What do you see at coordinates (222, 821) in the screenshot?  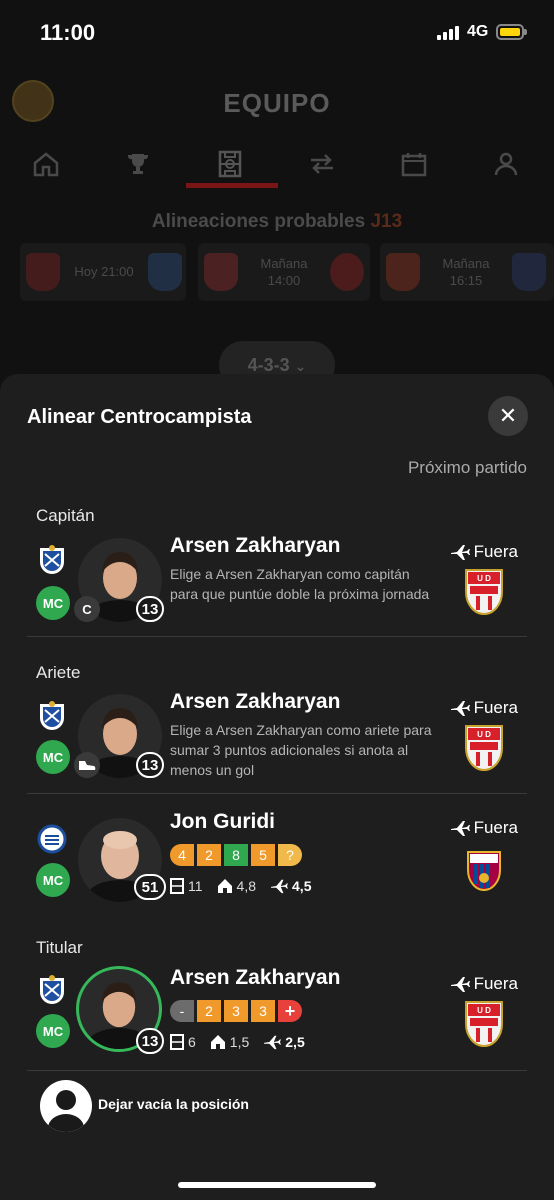 I see `player-name: Jon Guridi` at bounding box center [222, 821].